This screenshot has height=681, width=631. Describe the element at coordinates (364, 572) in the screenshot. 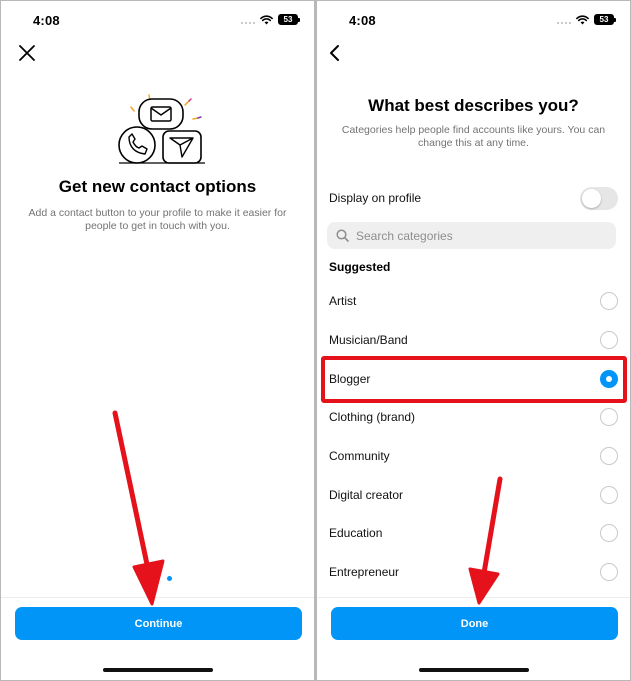

I see `category-label: Entrepreneur` at that location.